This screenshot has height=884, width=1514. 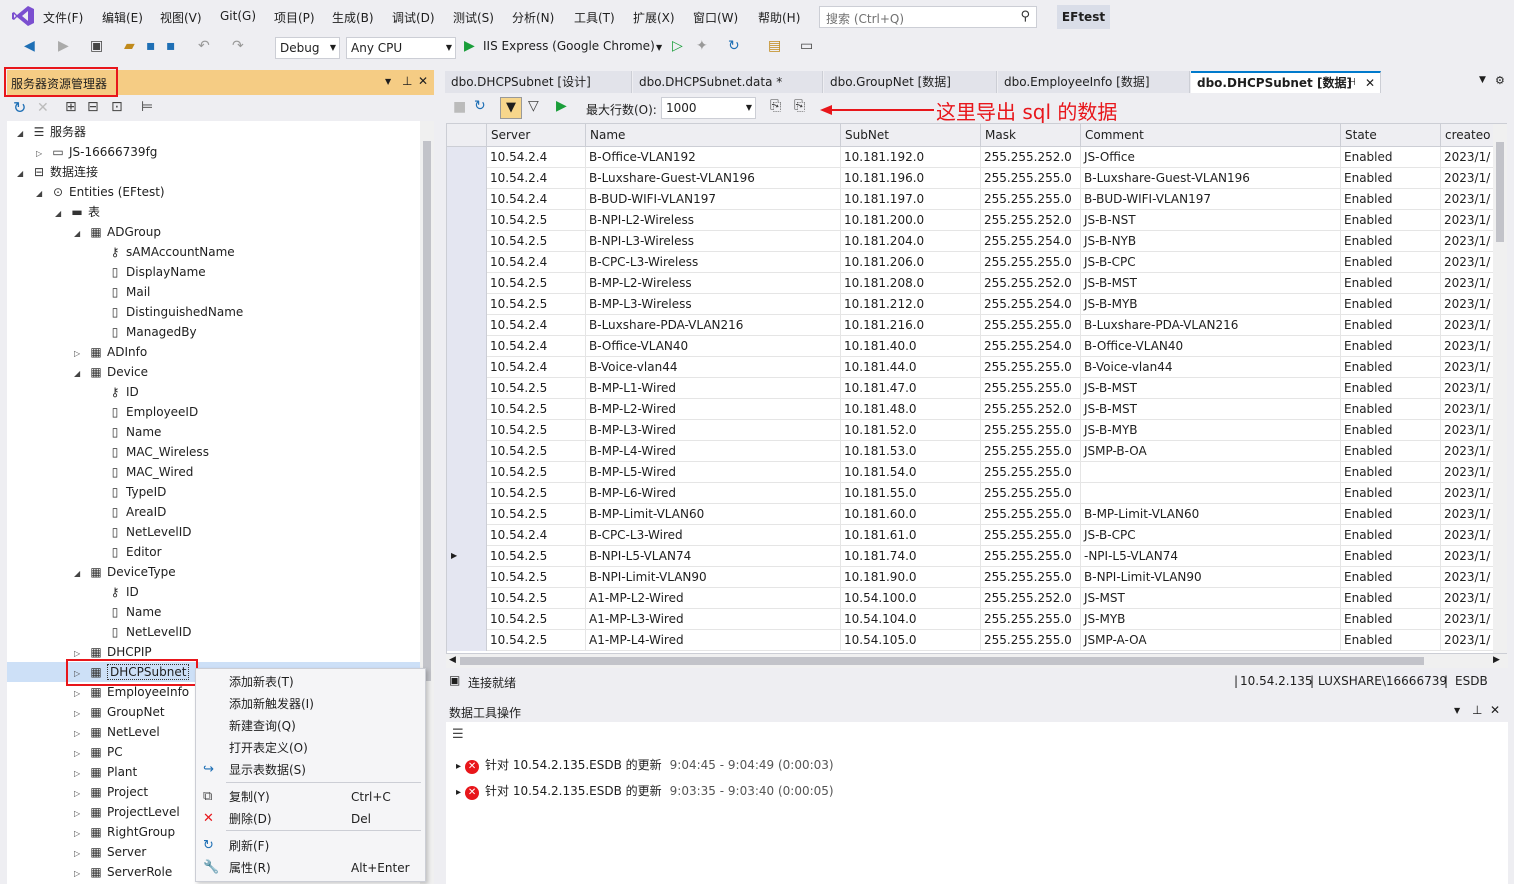 What do you see at coordinates (911, 577) in the screenshot?
I see `table-cell: 10.181.90.0` at bounding box center [911, 577].